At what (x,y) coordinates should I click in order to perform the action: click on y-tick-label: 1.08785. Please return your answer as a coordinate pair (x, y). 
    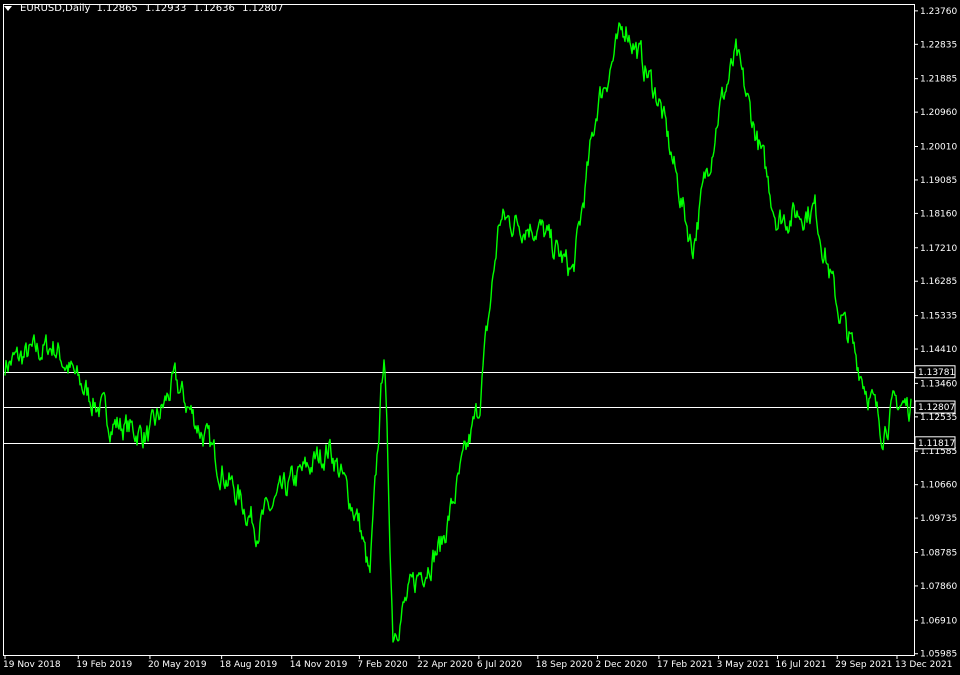
    Looking at the image, I should click on (938, 553).